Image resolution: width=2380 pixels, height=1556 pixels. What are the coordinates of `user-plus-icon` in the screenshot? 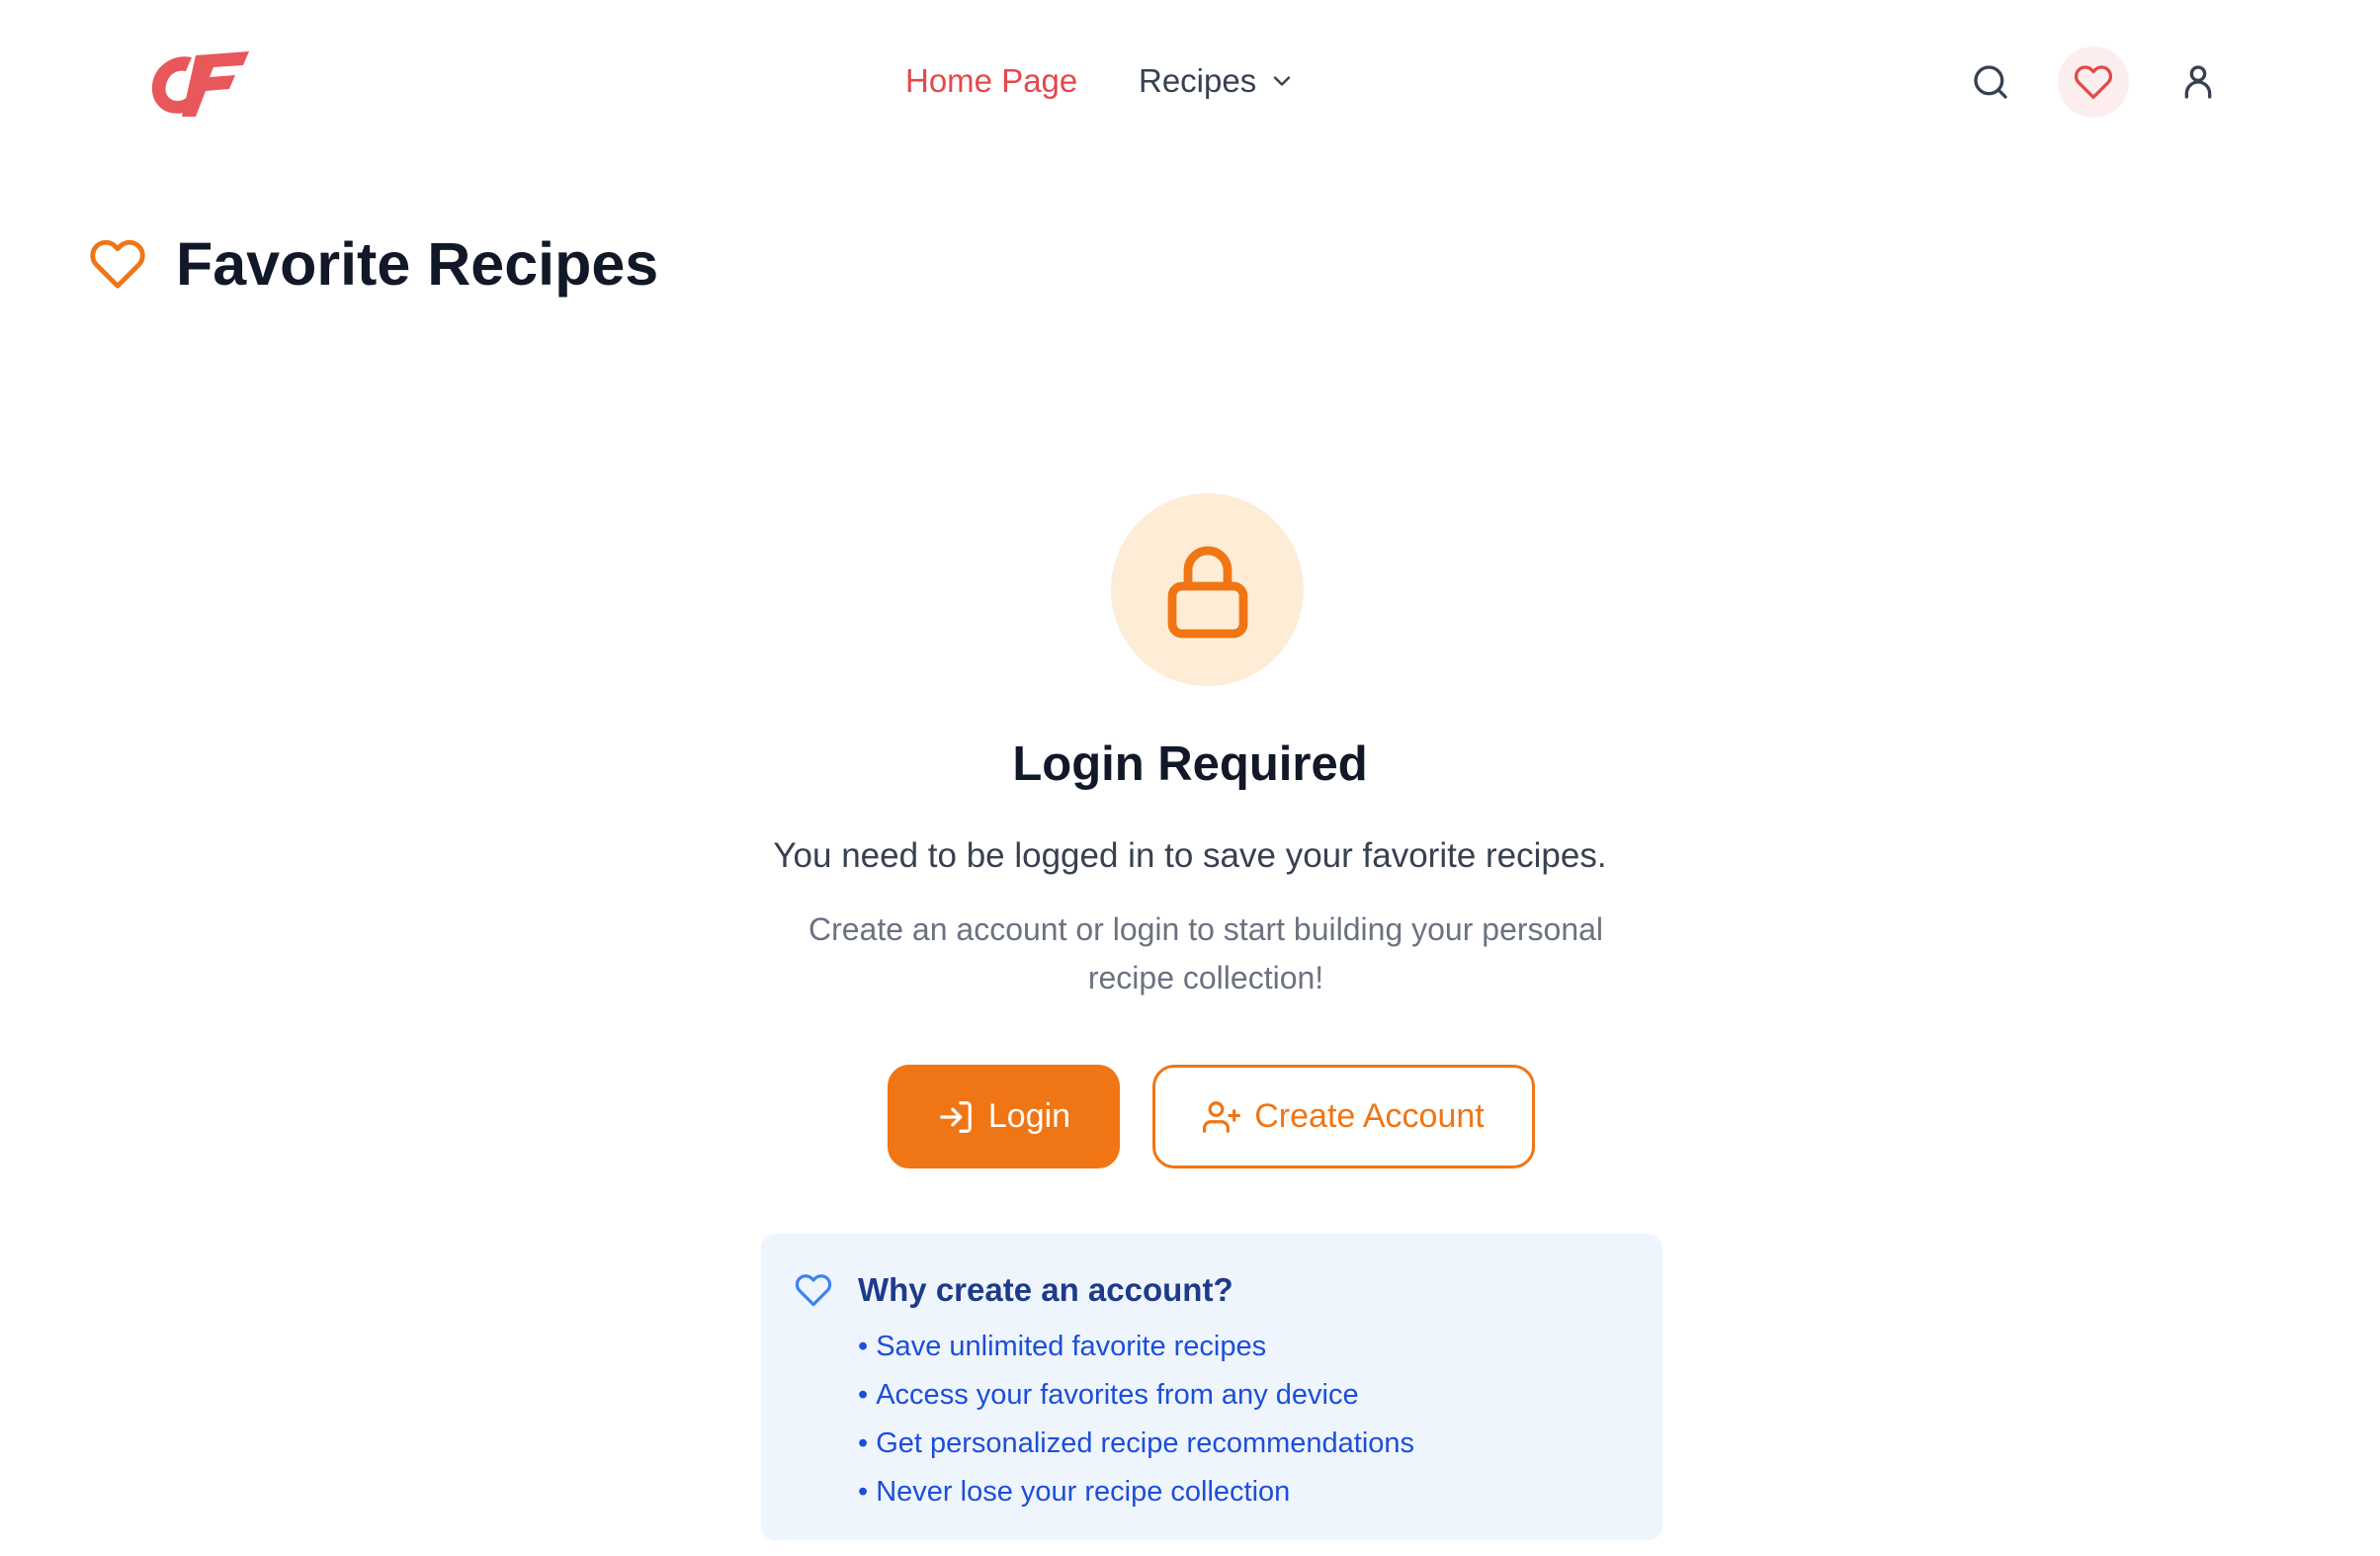 It's located at (1222, 1117).